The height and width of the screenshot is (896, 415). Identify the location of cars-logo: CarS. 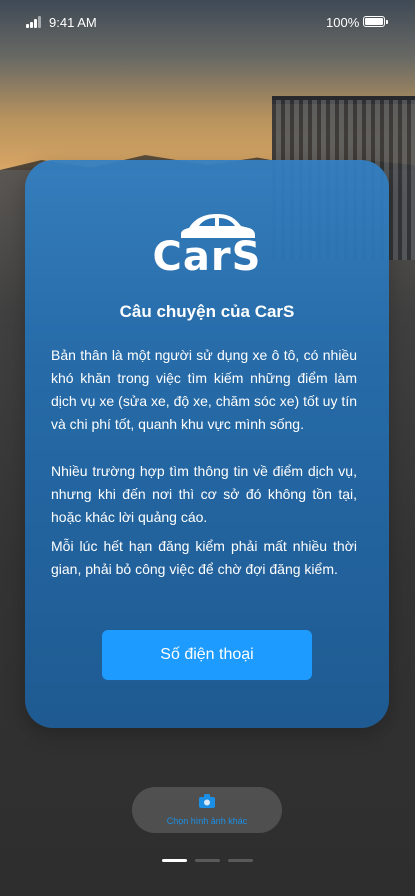
(207, 246).